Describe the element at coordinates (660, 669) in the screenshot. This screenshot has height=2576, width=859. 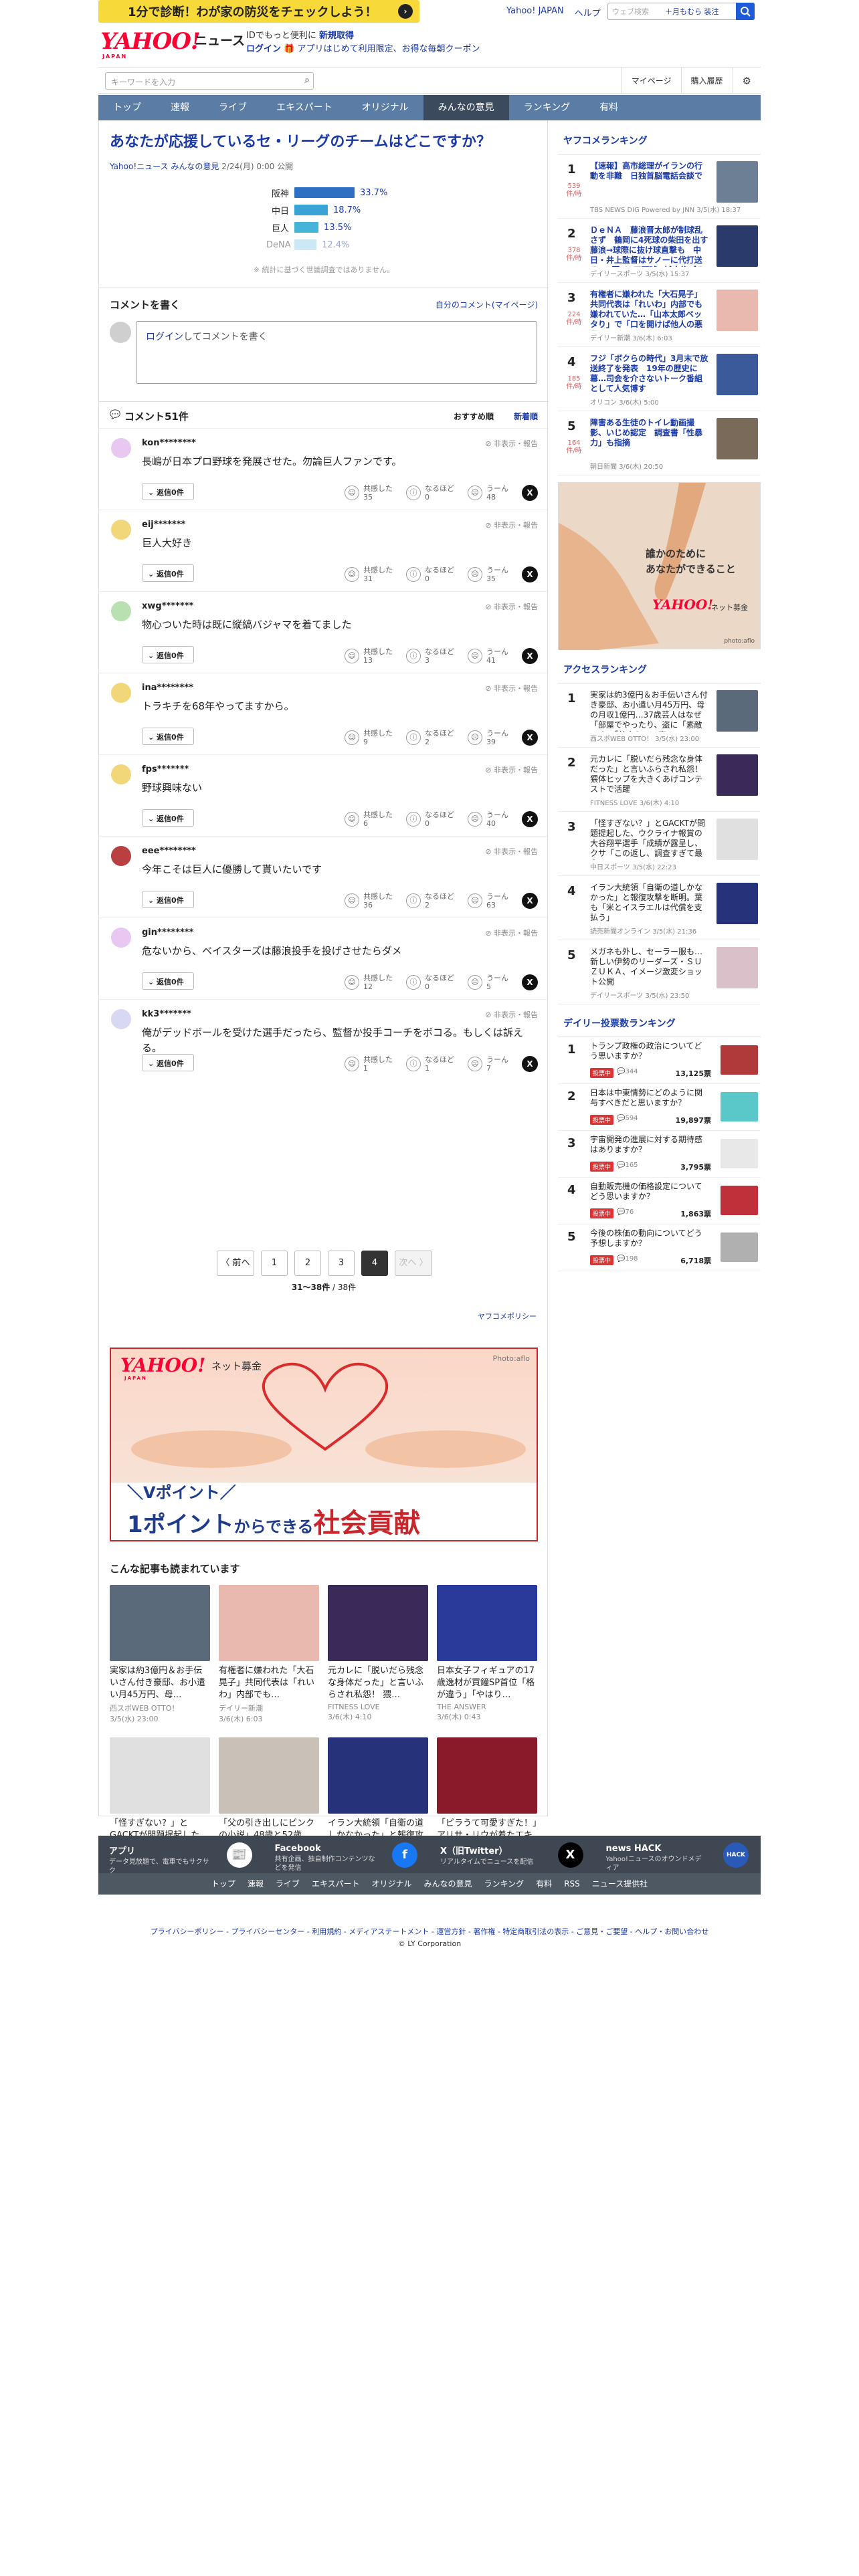
I see `access-ranking-header: アクセスランキング` at that location.